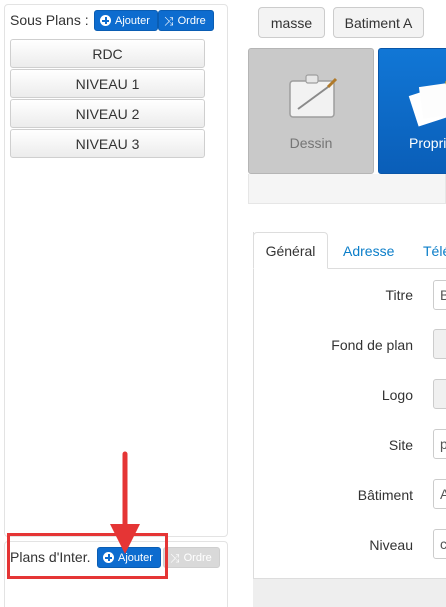  What do you see at coordinates (290, 250) in the screenshot?
I see `tab-general: Général` at bounding box center [290, 250].